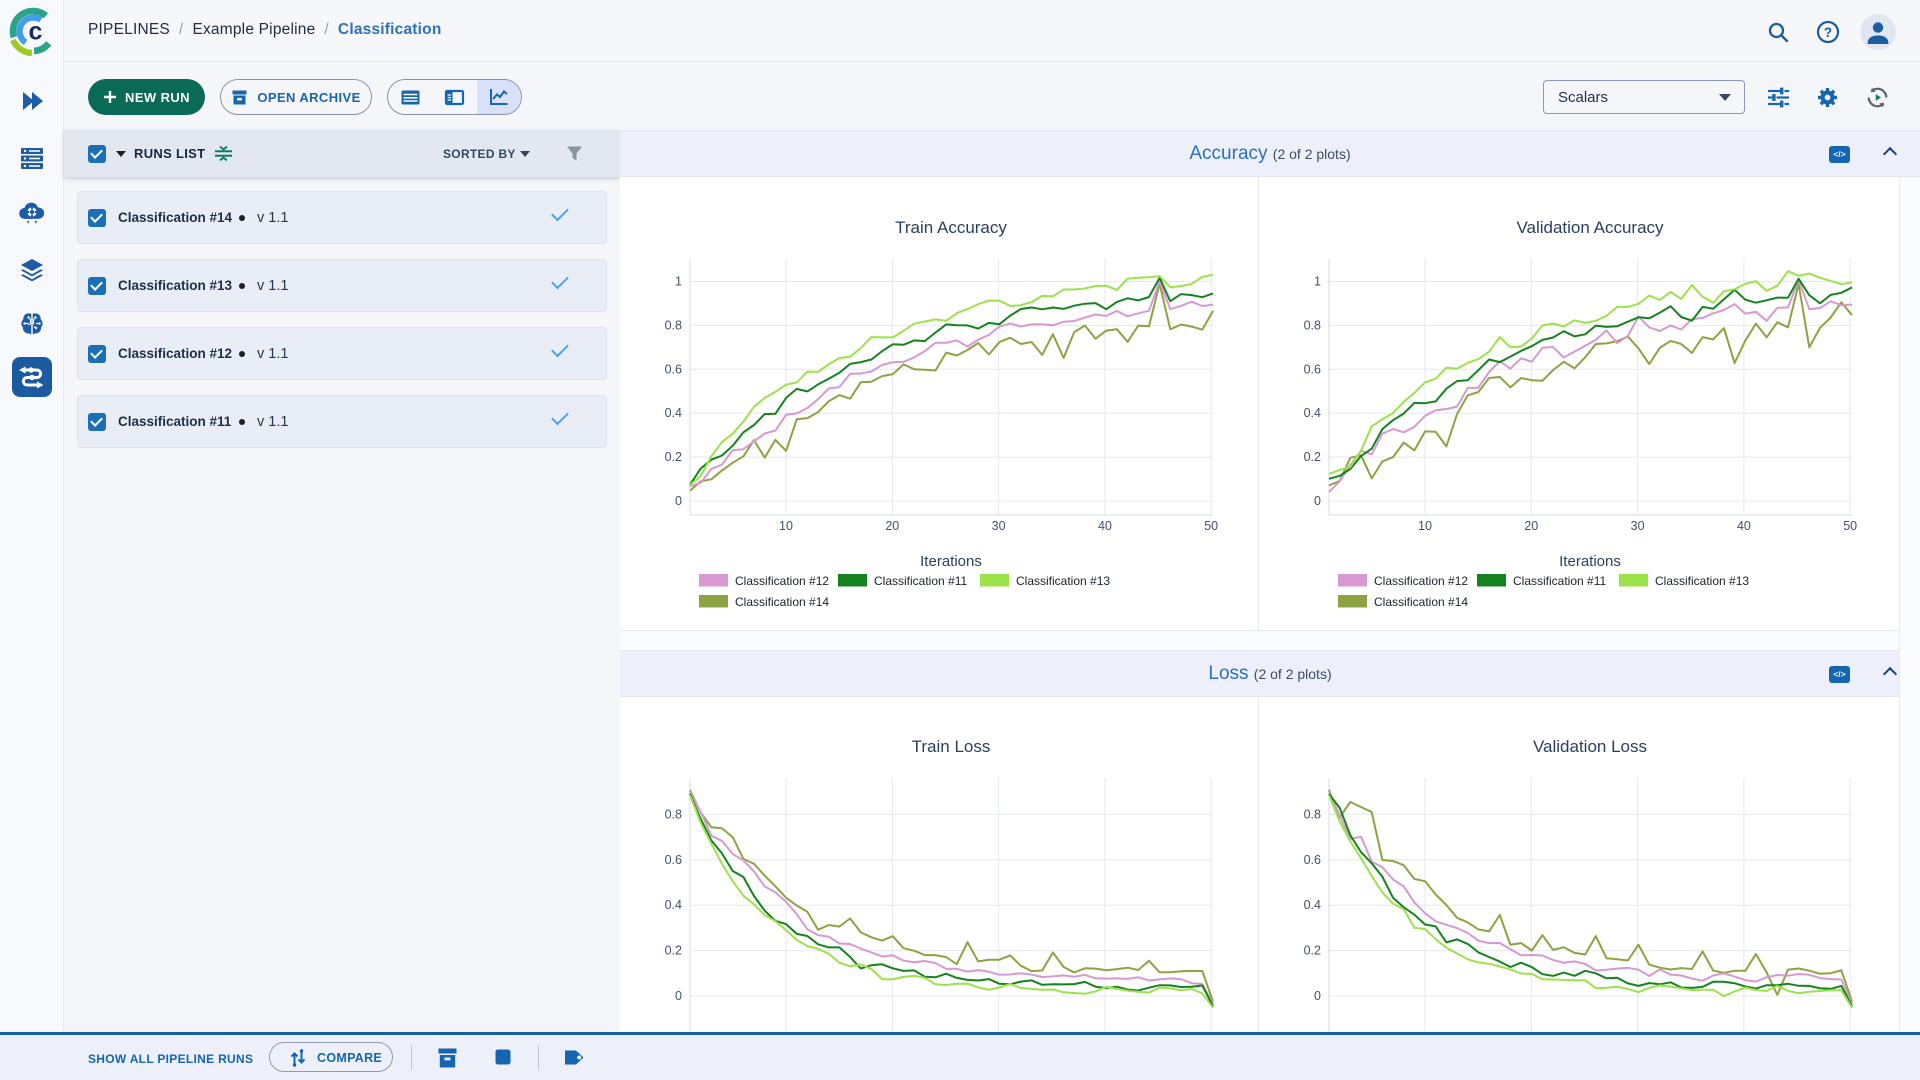 The width and height of the screenshot is (1920, 1080). What do you see at coordinates (951, 746) in the screenshot?
I see `svg-text: Train Loss` at bounding box center [951, 746].